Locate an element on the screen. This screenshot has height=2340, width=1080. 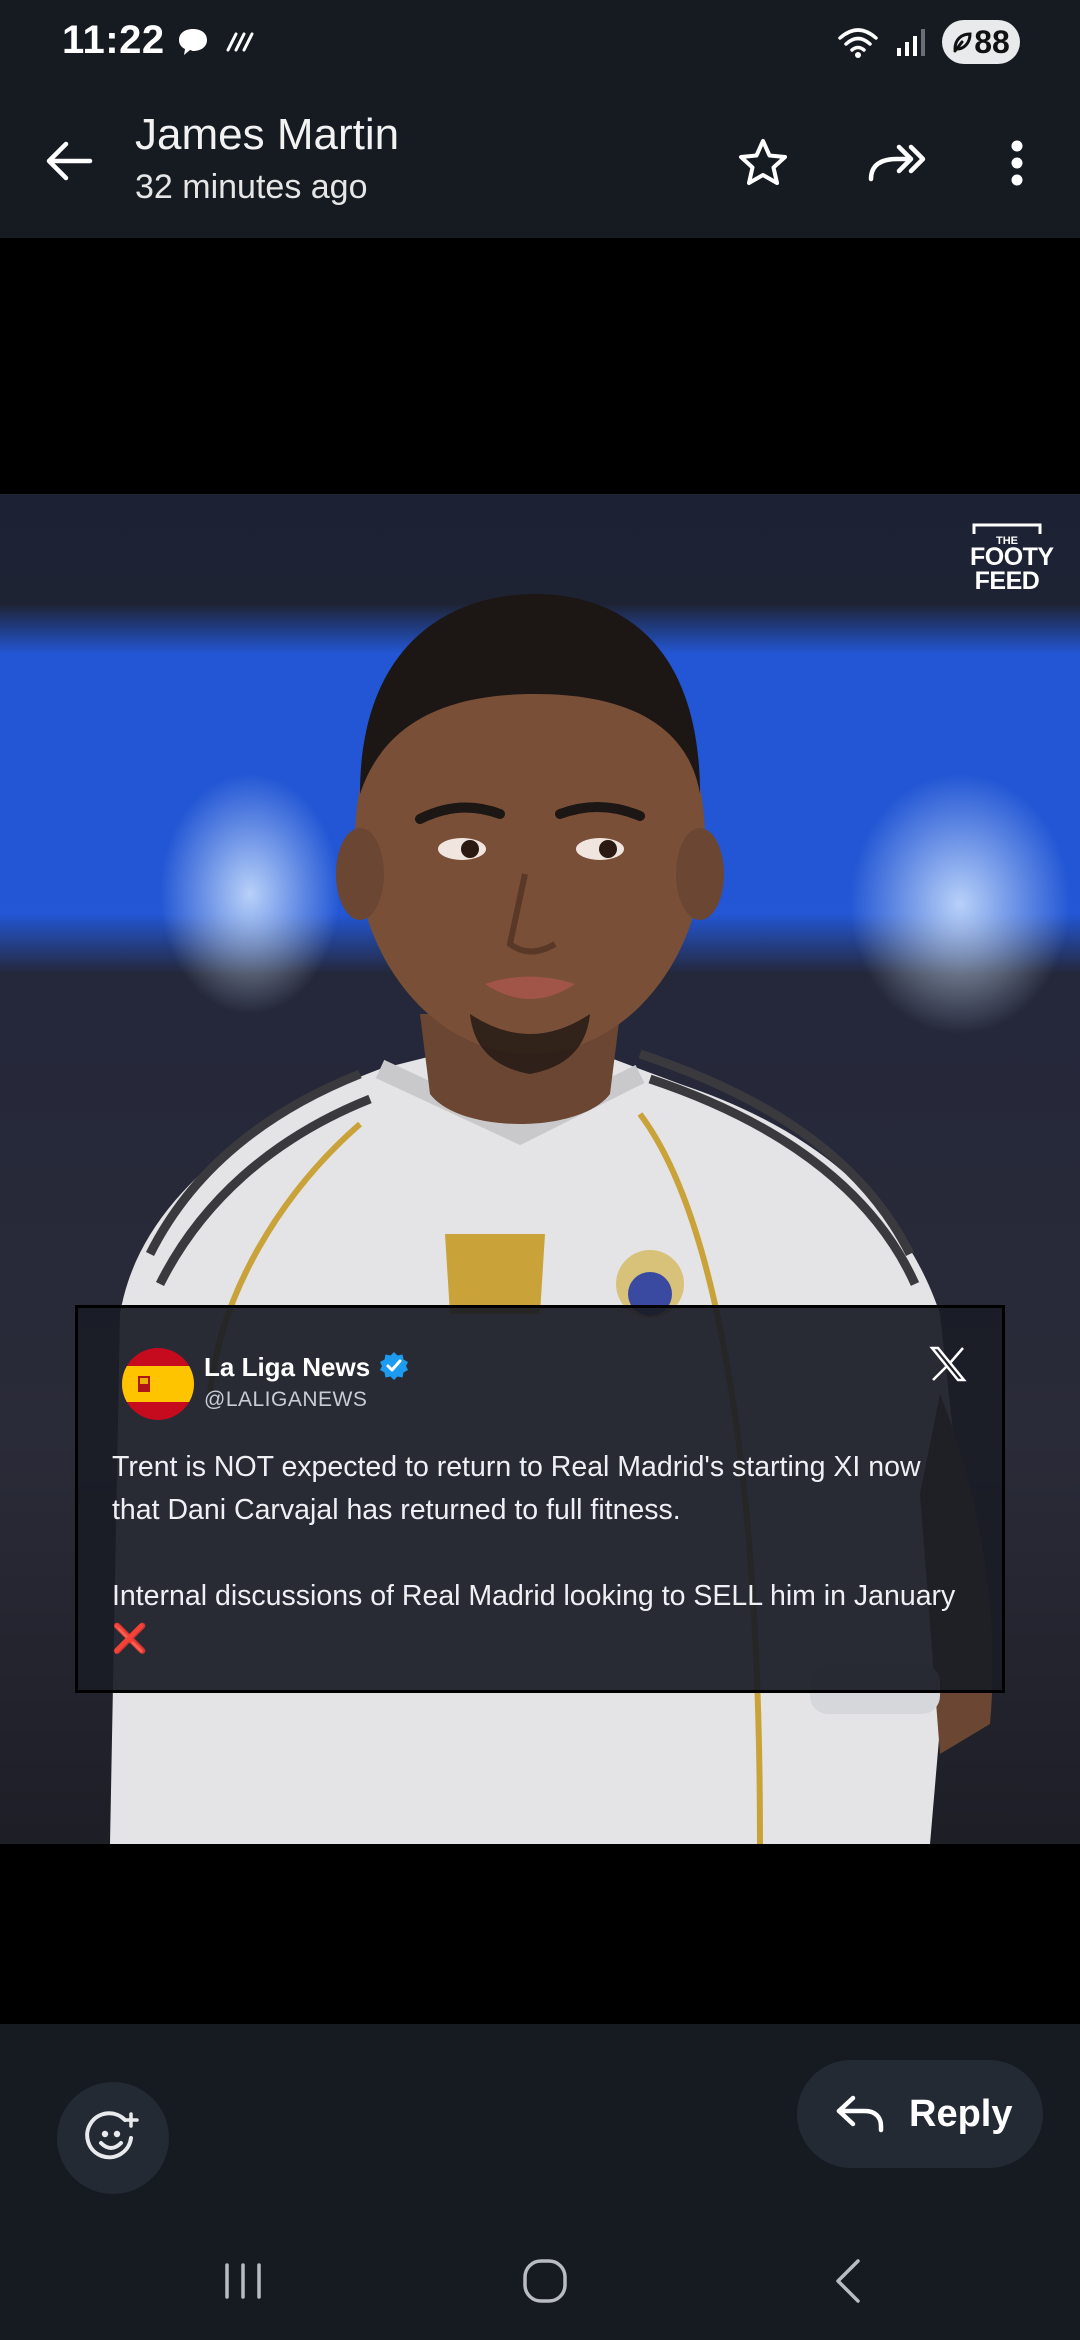
system-back-button is located at coordinates (848, 2281).